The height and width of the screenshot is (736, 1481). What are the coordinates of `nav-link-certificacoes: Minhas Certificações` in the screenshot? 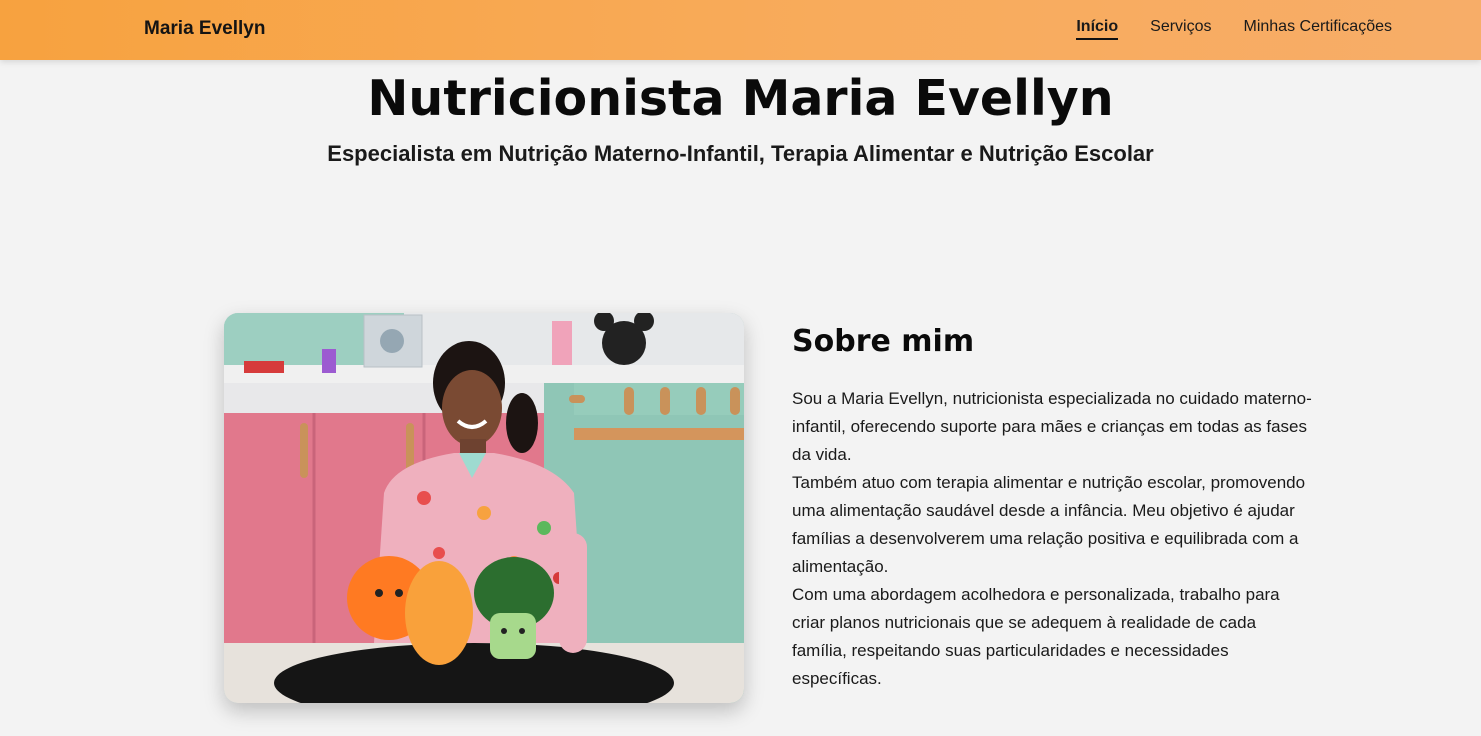 It's located at (1318, 29).